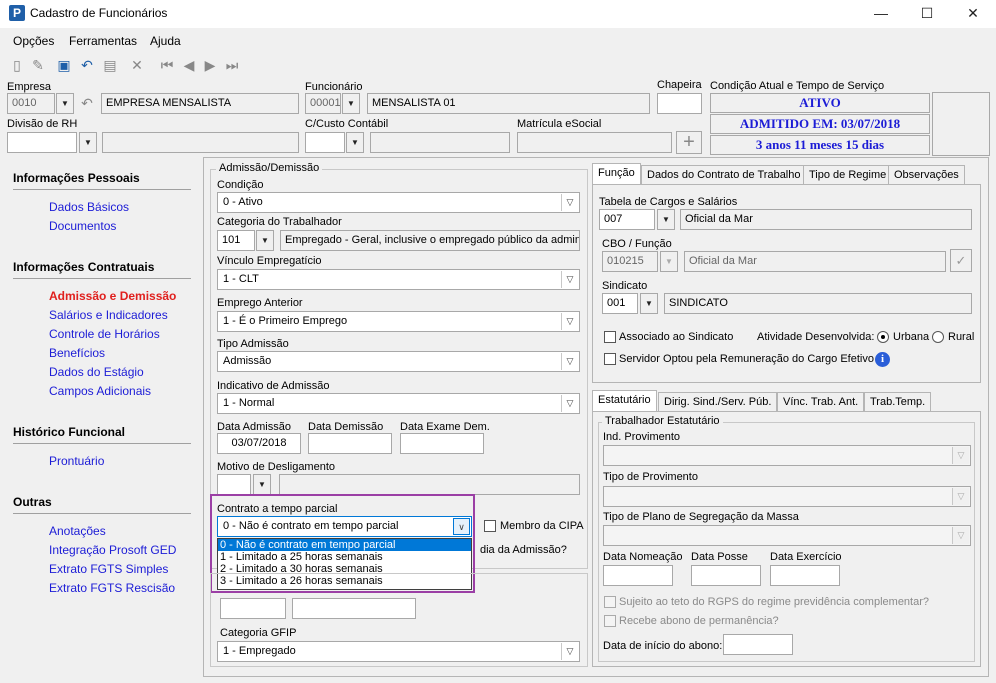  What do you see at coordinates (31, 103) in the screenshot?
I see `empresa-code-field: 0010` at bounding box center [31, 103].